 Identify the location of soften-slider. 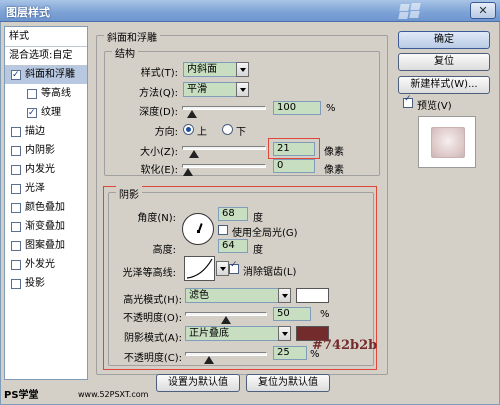
(224, 170).